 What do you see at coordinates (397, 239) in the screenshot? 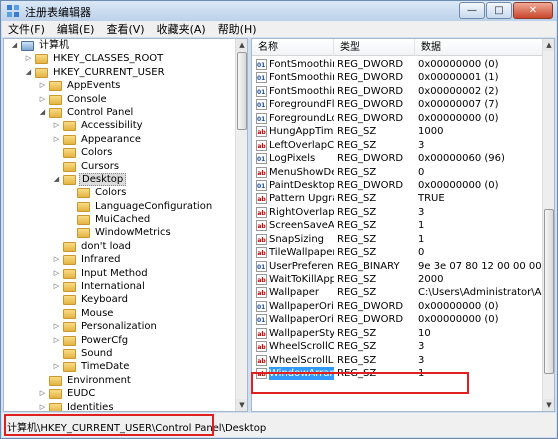
I see `value-row: ab SnapSizing REG_SZ 1` at bounding box center [397, 239].